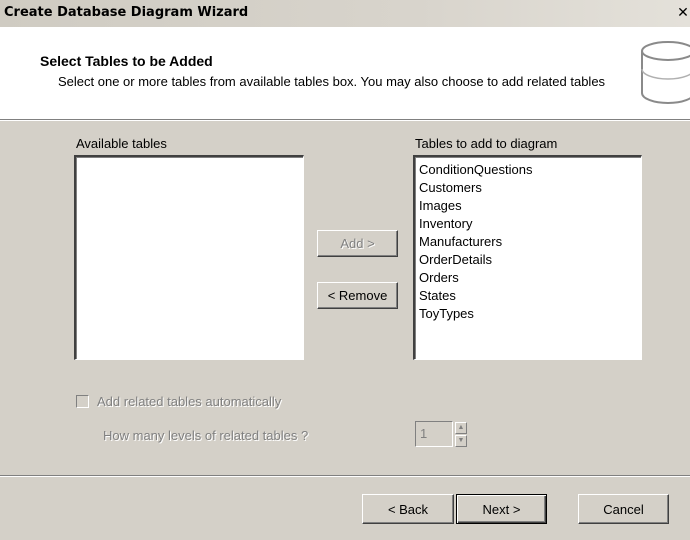  Describe the element at coordinates (530, 188) in the screenshot. I see `list-item: Customers` at that location.